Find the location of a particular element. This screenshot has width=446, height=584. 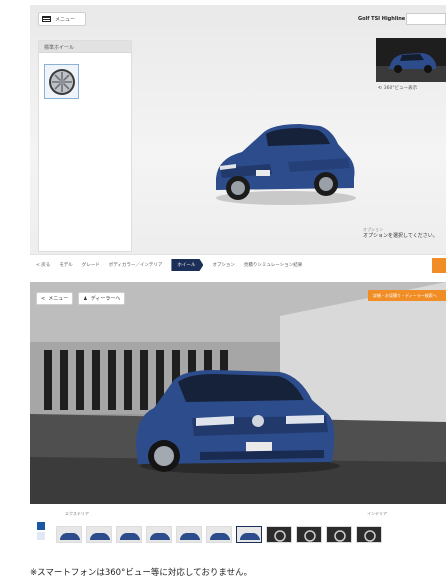

zoom-out-button is located at coordinates (41, 536).